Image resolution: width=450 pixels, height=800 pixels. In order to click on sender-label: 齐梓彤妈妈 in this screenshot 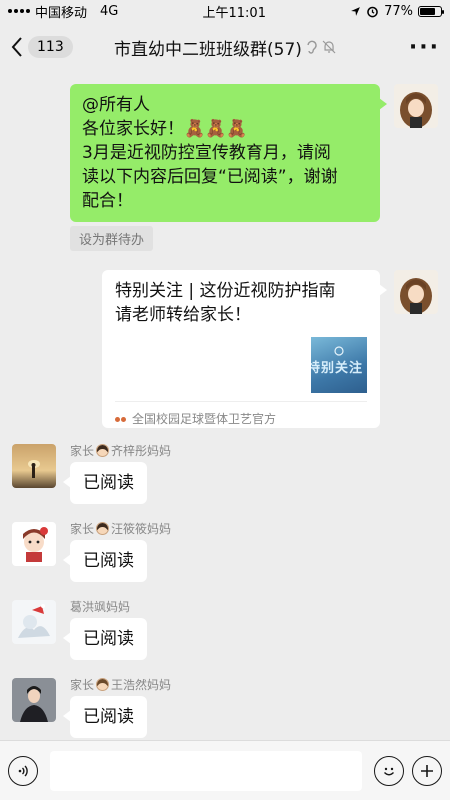, I will do `click(141, 451)`.